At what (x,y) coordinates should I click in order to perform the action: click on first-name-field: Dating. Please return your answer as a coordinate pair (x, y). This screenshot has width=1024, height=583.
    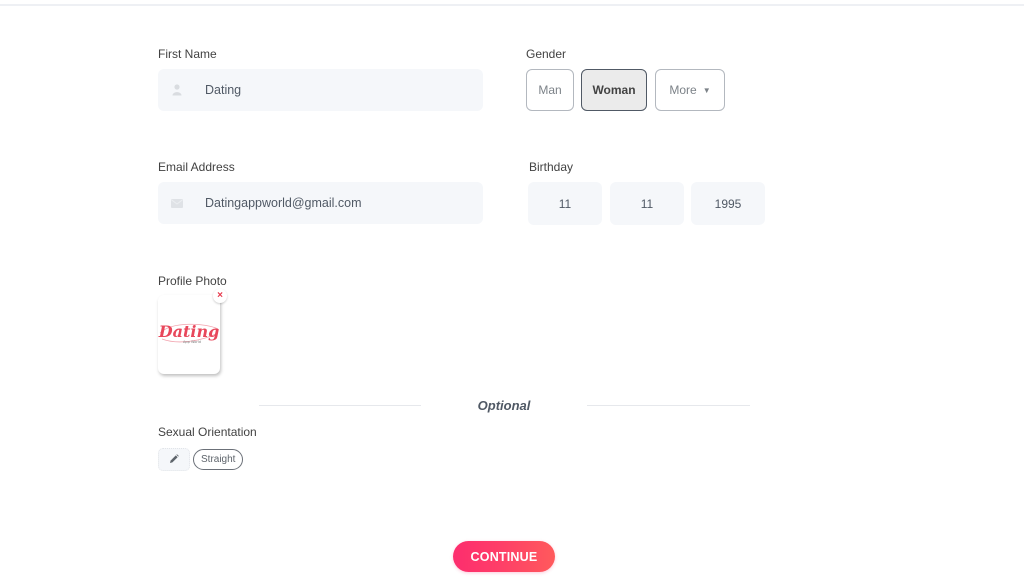
    Looking at the image, I should click on (320, 90).